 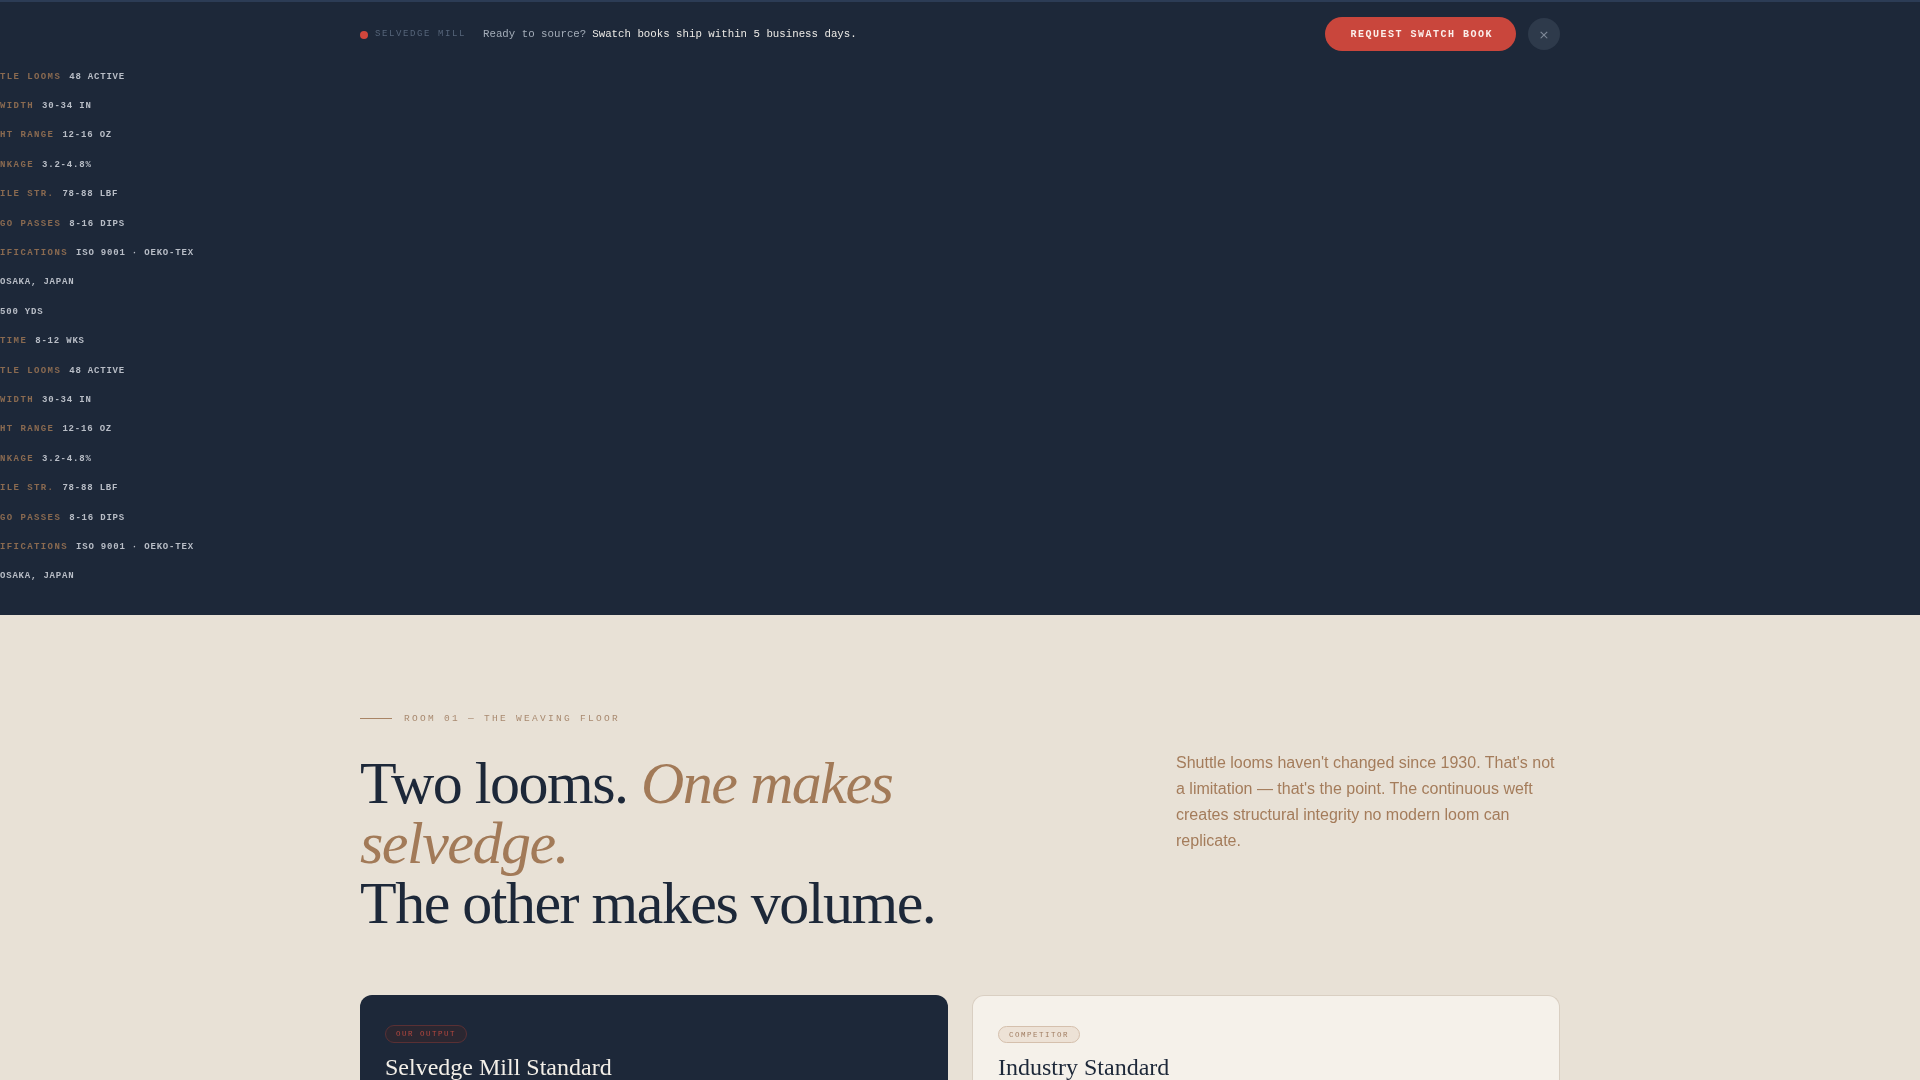 What do you see at coordinates (22, 311) in the screenshot?
I see `spec-value: 500 YDS` at bounding box center [22, 311].